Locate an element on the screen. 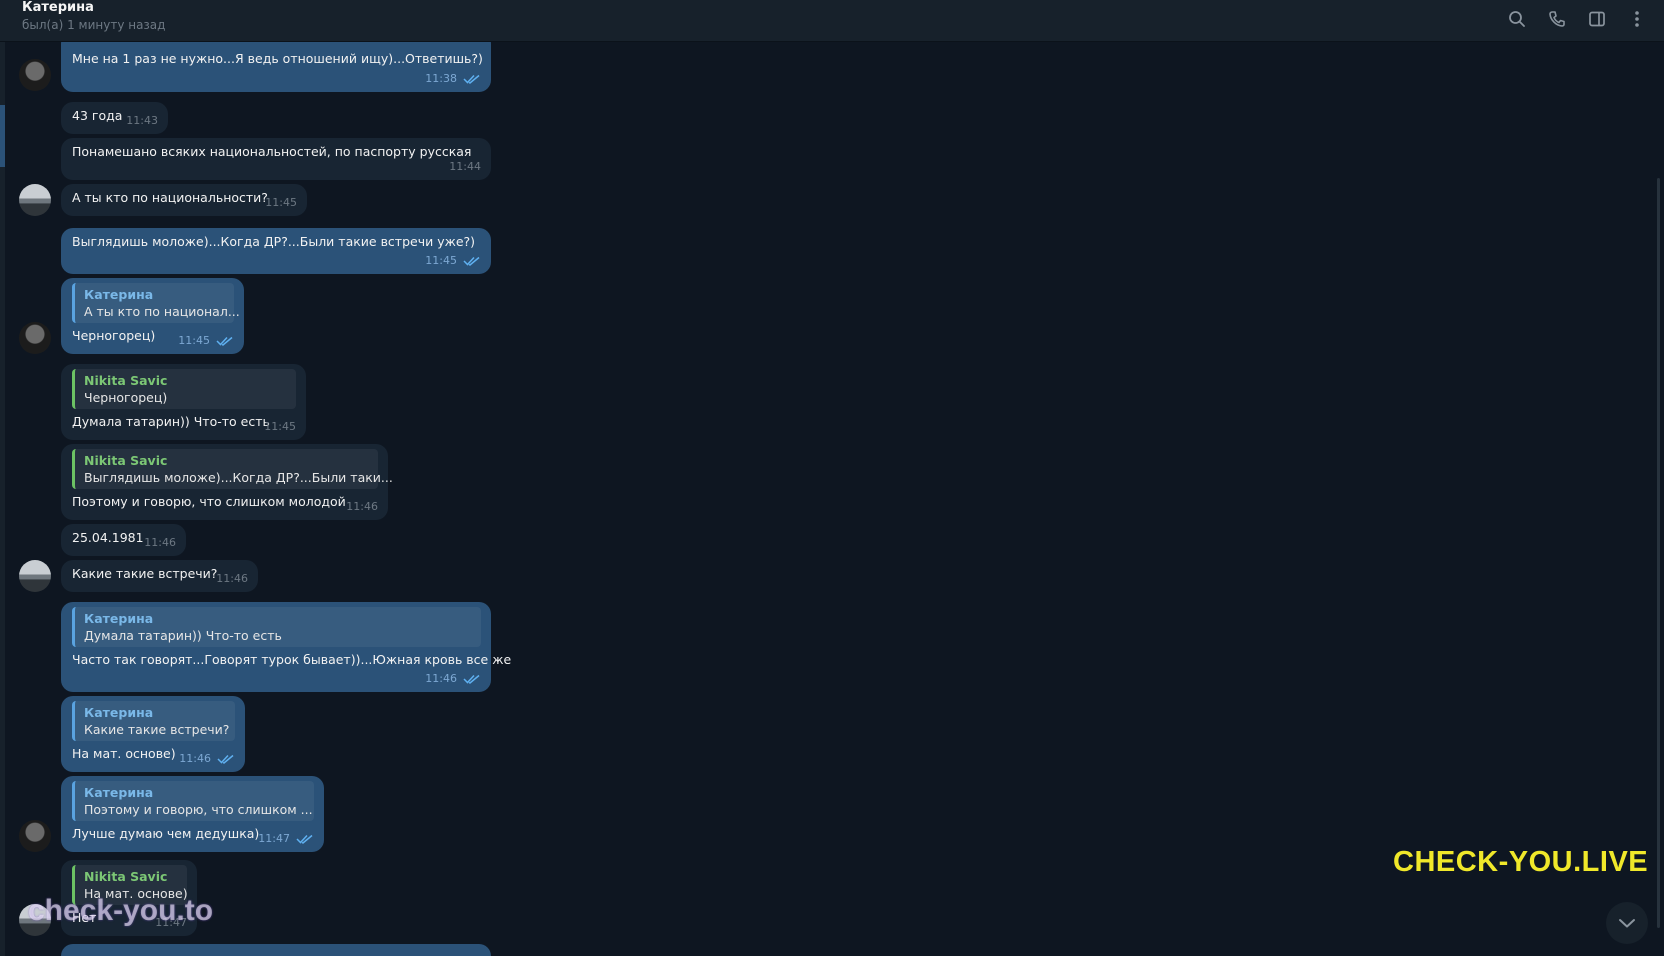  quote-text: Какие такие встречи? is located at coordinates (157, 729).